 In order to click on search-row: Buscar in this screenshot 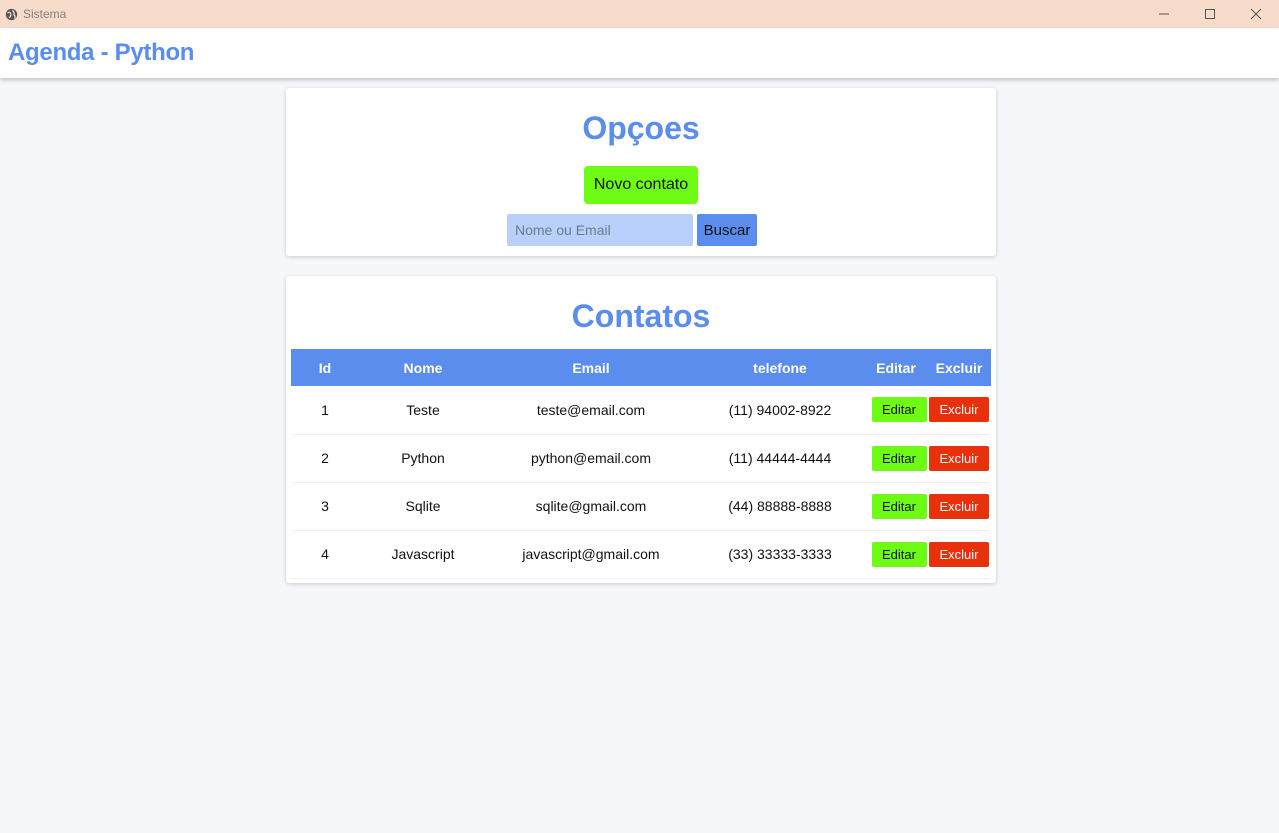, I will do `click(632, 230)`.